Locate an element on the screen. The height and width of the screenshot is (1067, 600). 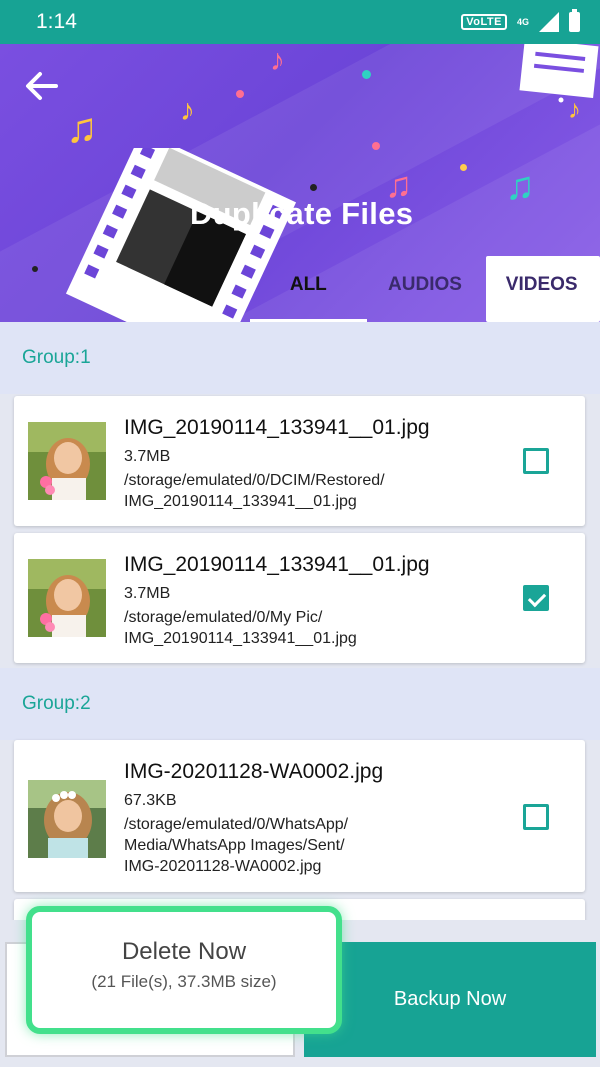
status-time: 1:14 is located at coordinates (56, 21).